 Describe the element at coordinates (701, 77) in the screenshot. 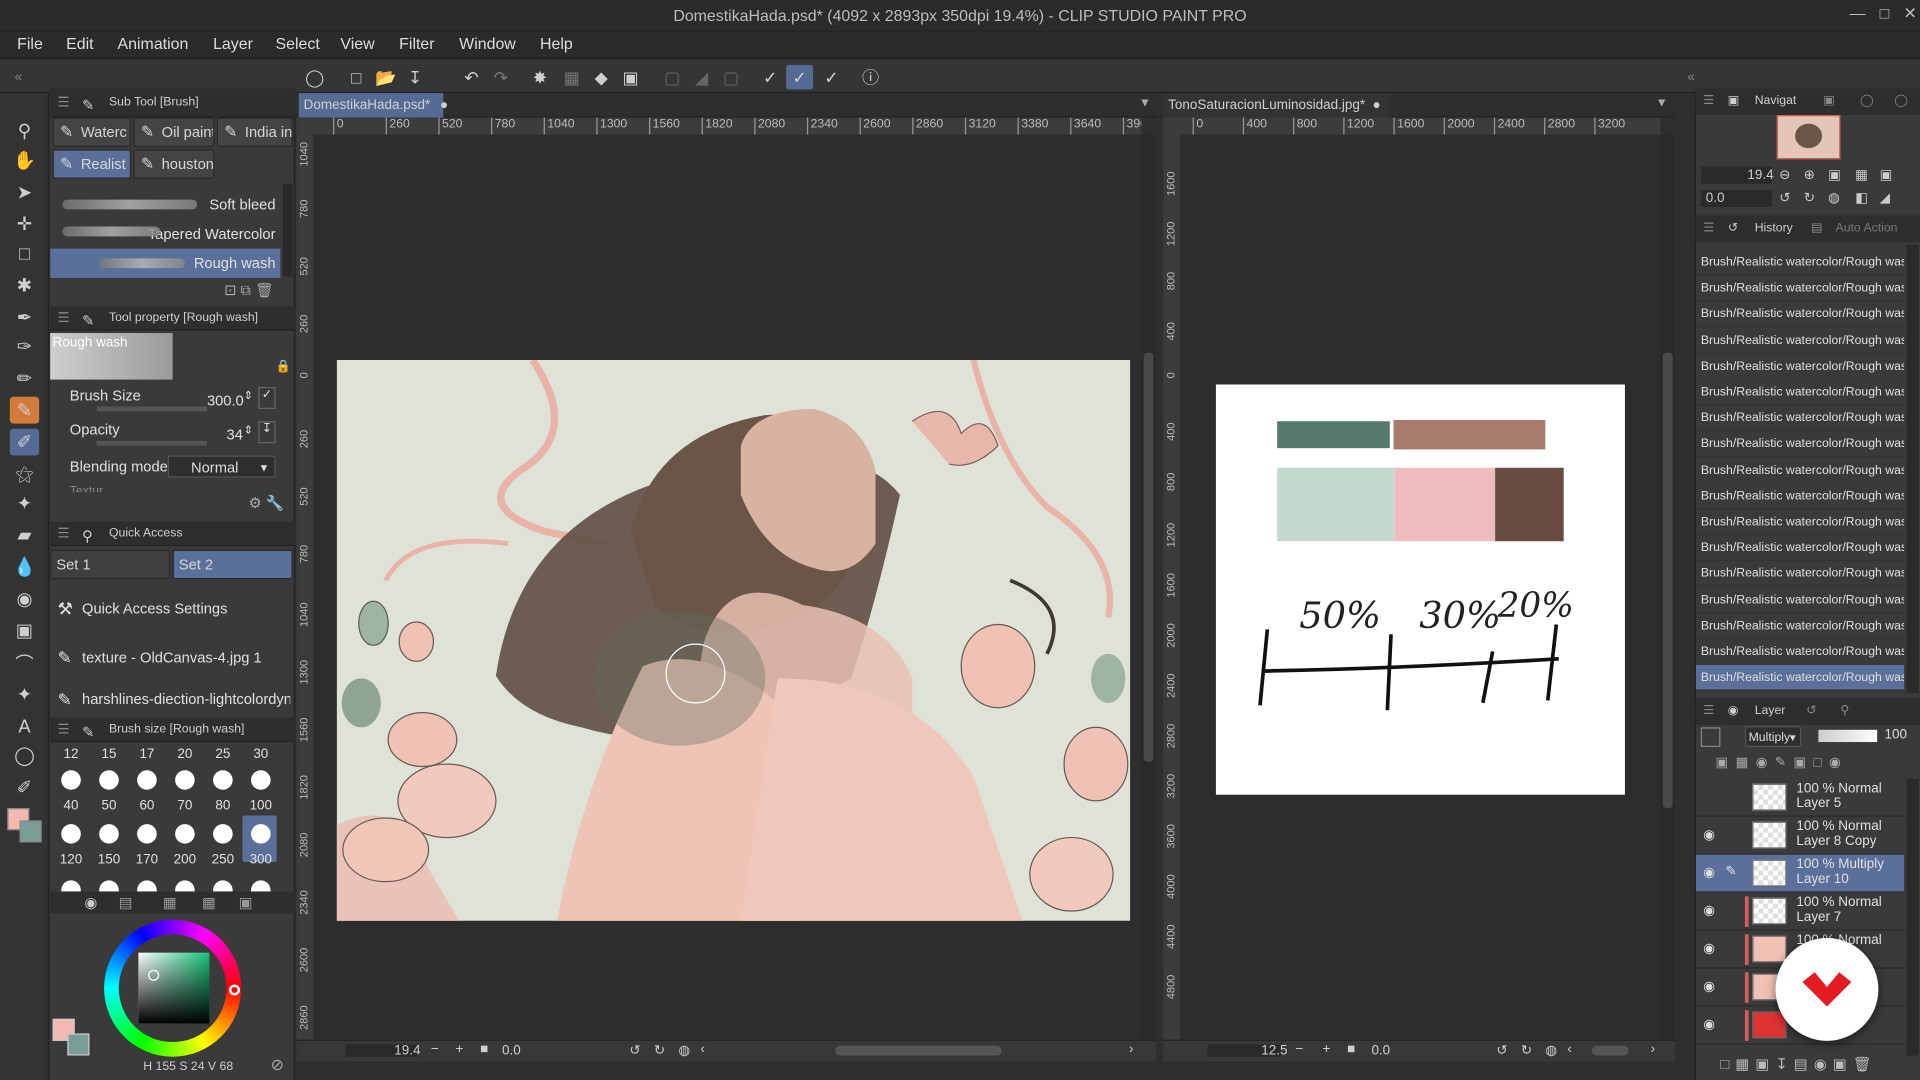

I see `invert-selection-icon: ◢` at that location.